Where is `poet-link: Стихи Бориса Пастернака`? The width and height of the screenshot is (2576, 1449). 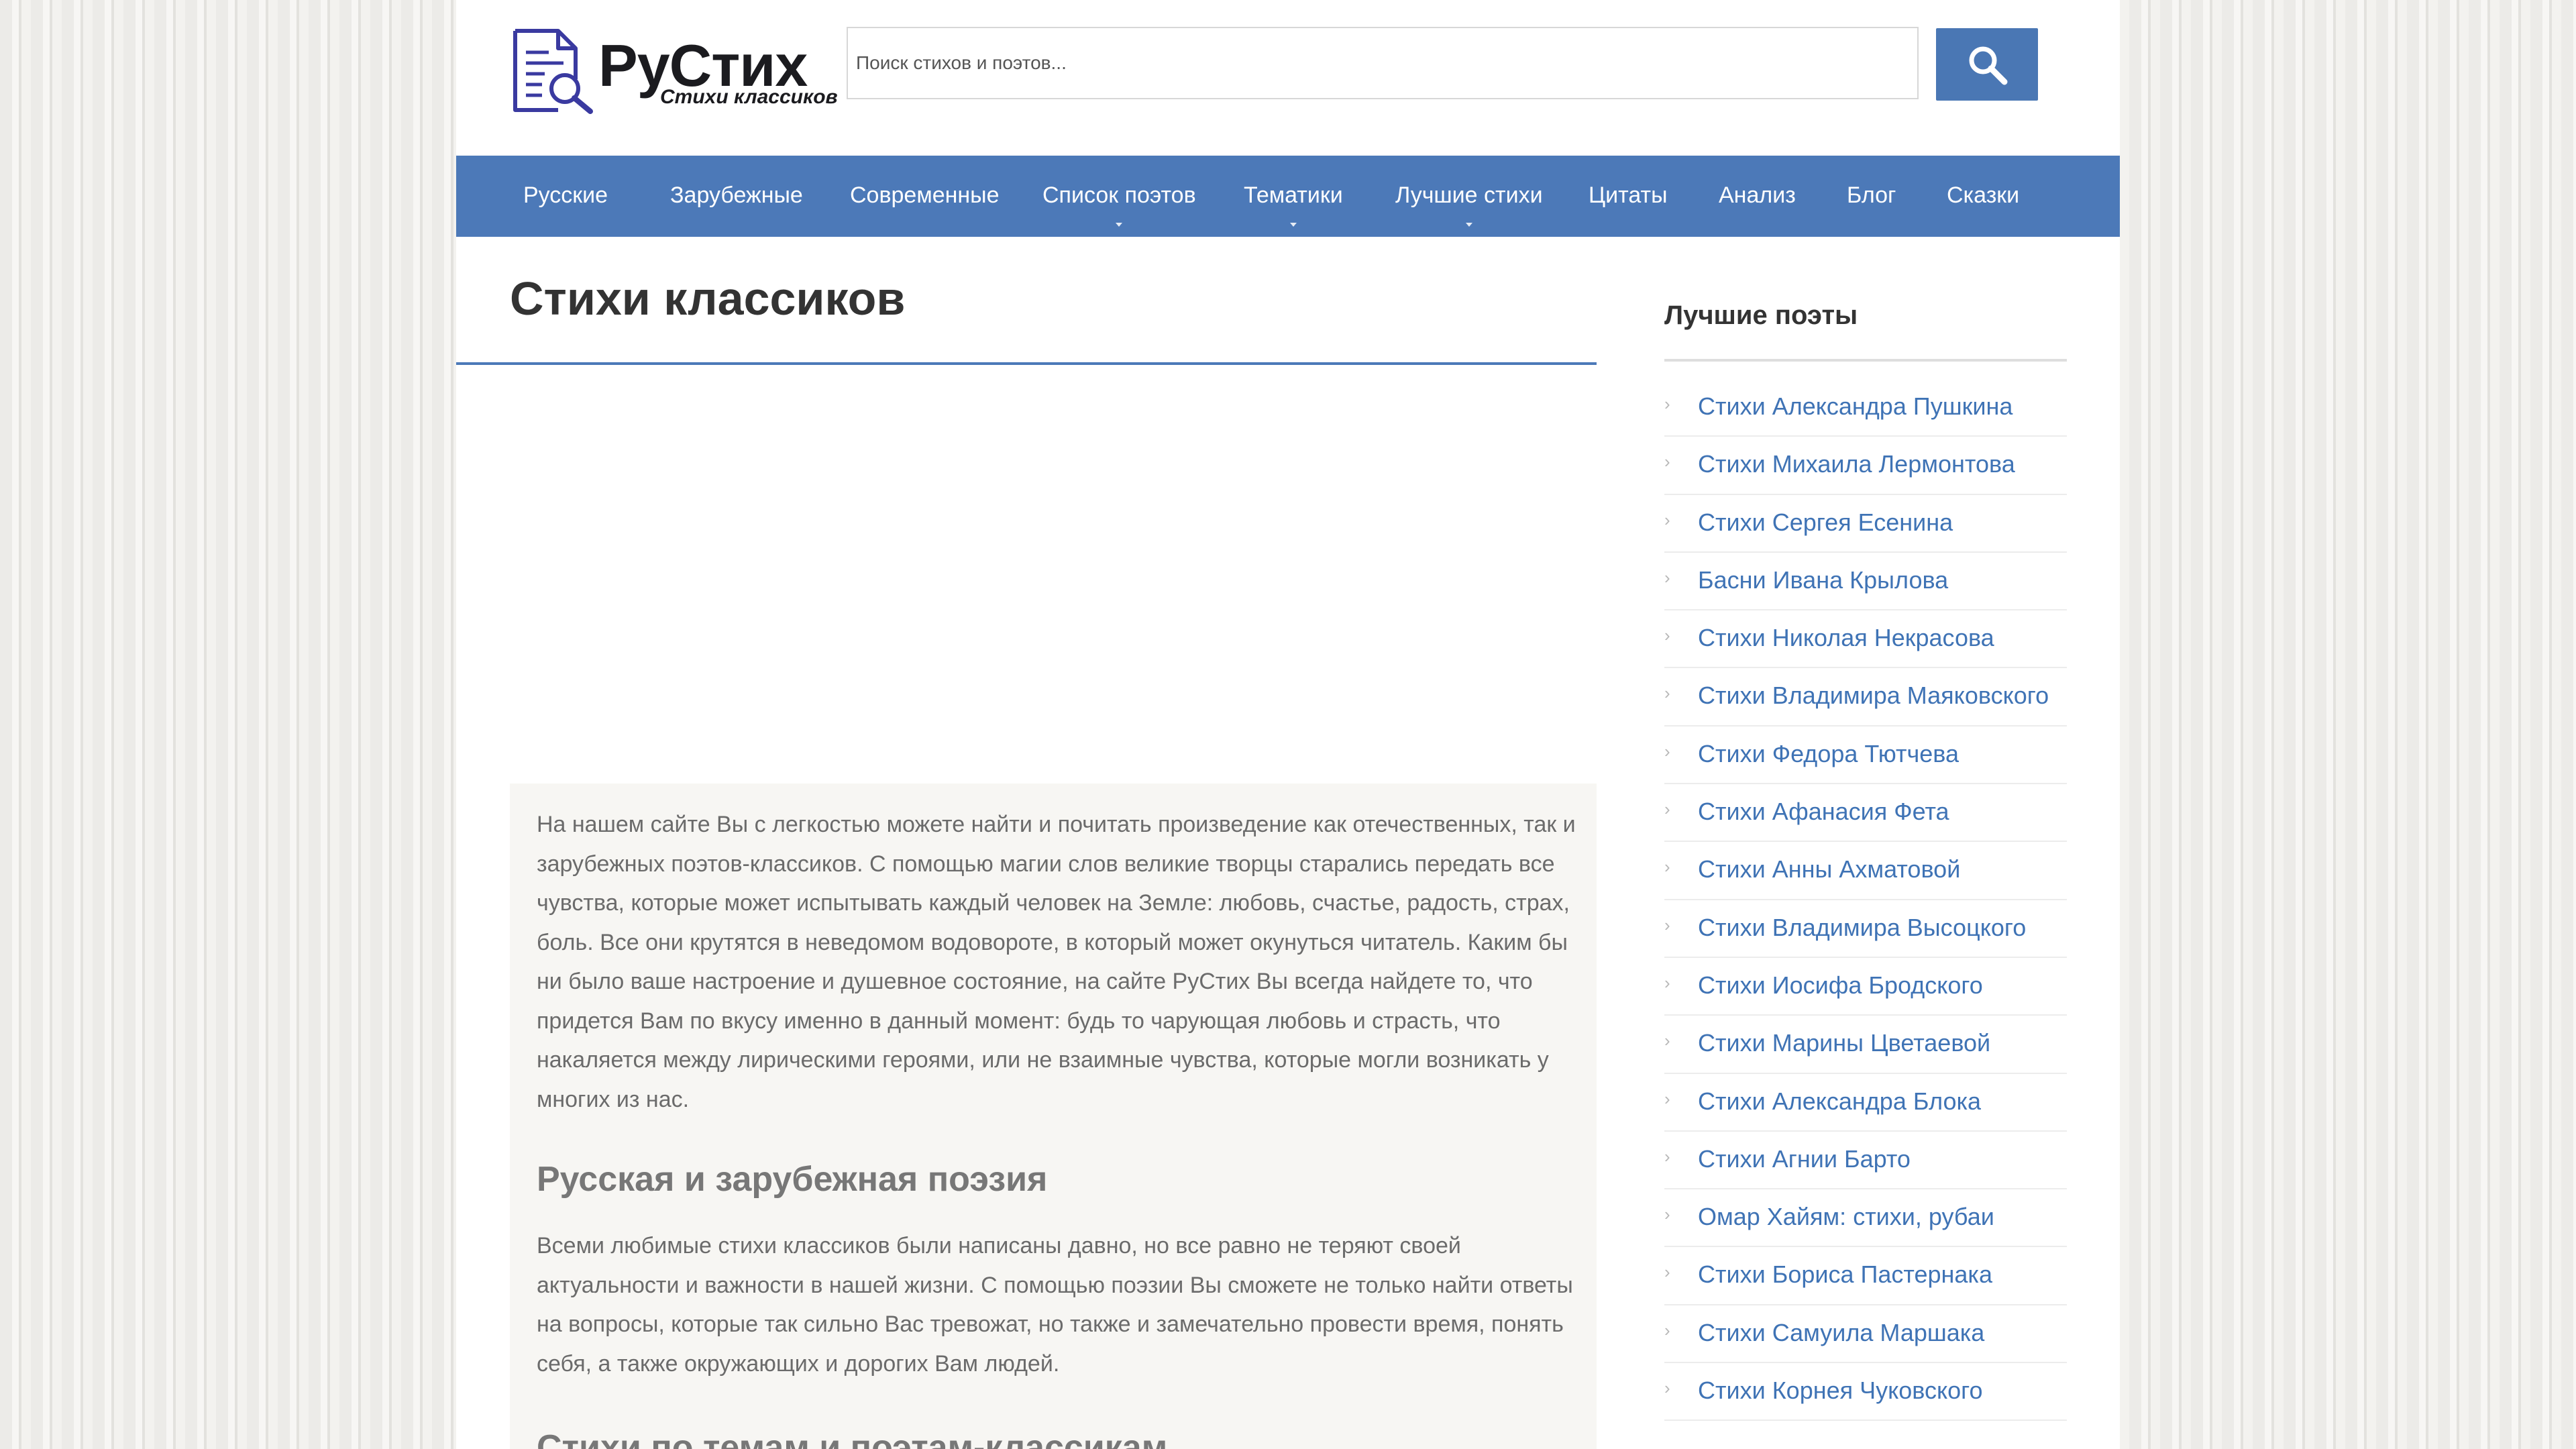
poet-link: Стихи Бориса Пастернака is located at coordinates (1845, 1274).